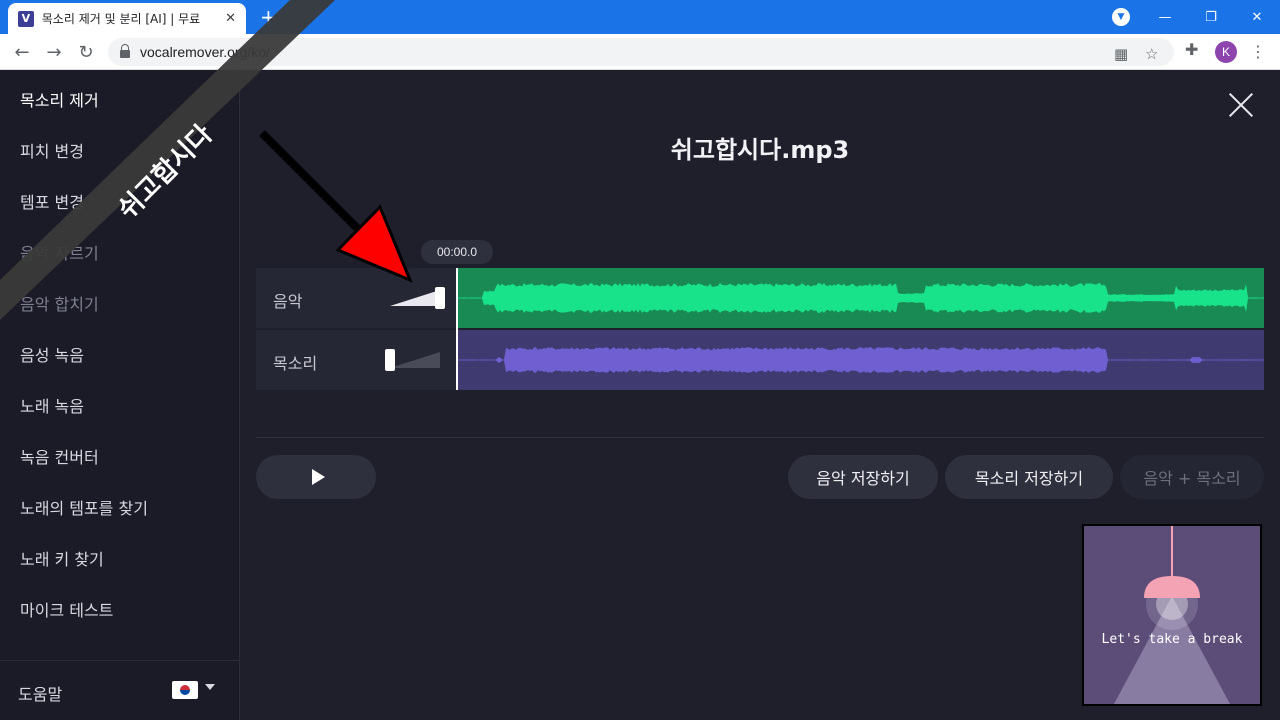 The image size is (1280, 720). I want to click on break-thumbnail: Let's take a break, so click(1172, 615).